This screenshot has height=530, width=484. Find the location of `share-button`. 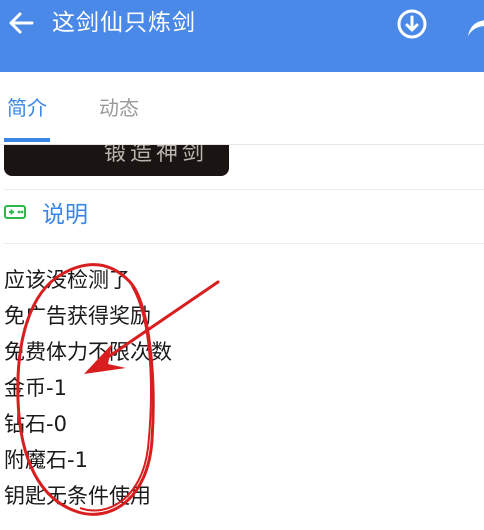

share-button is located at coordinates (475, 25).